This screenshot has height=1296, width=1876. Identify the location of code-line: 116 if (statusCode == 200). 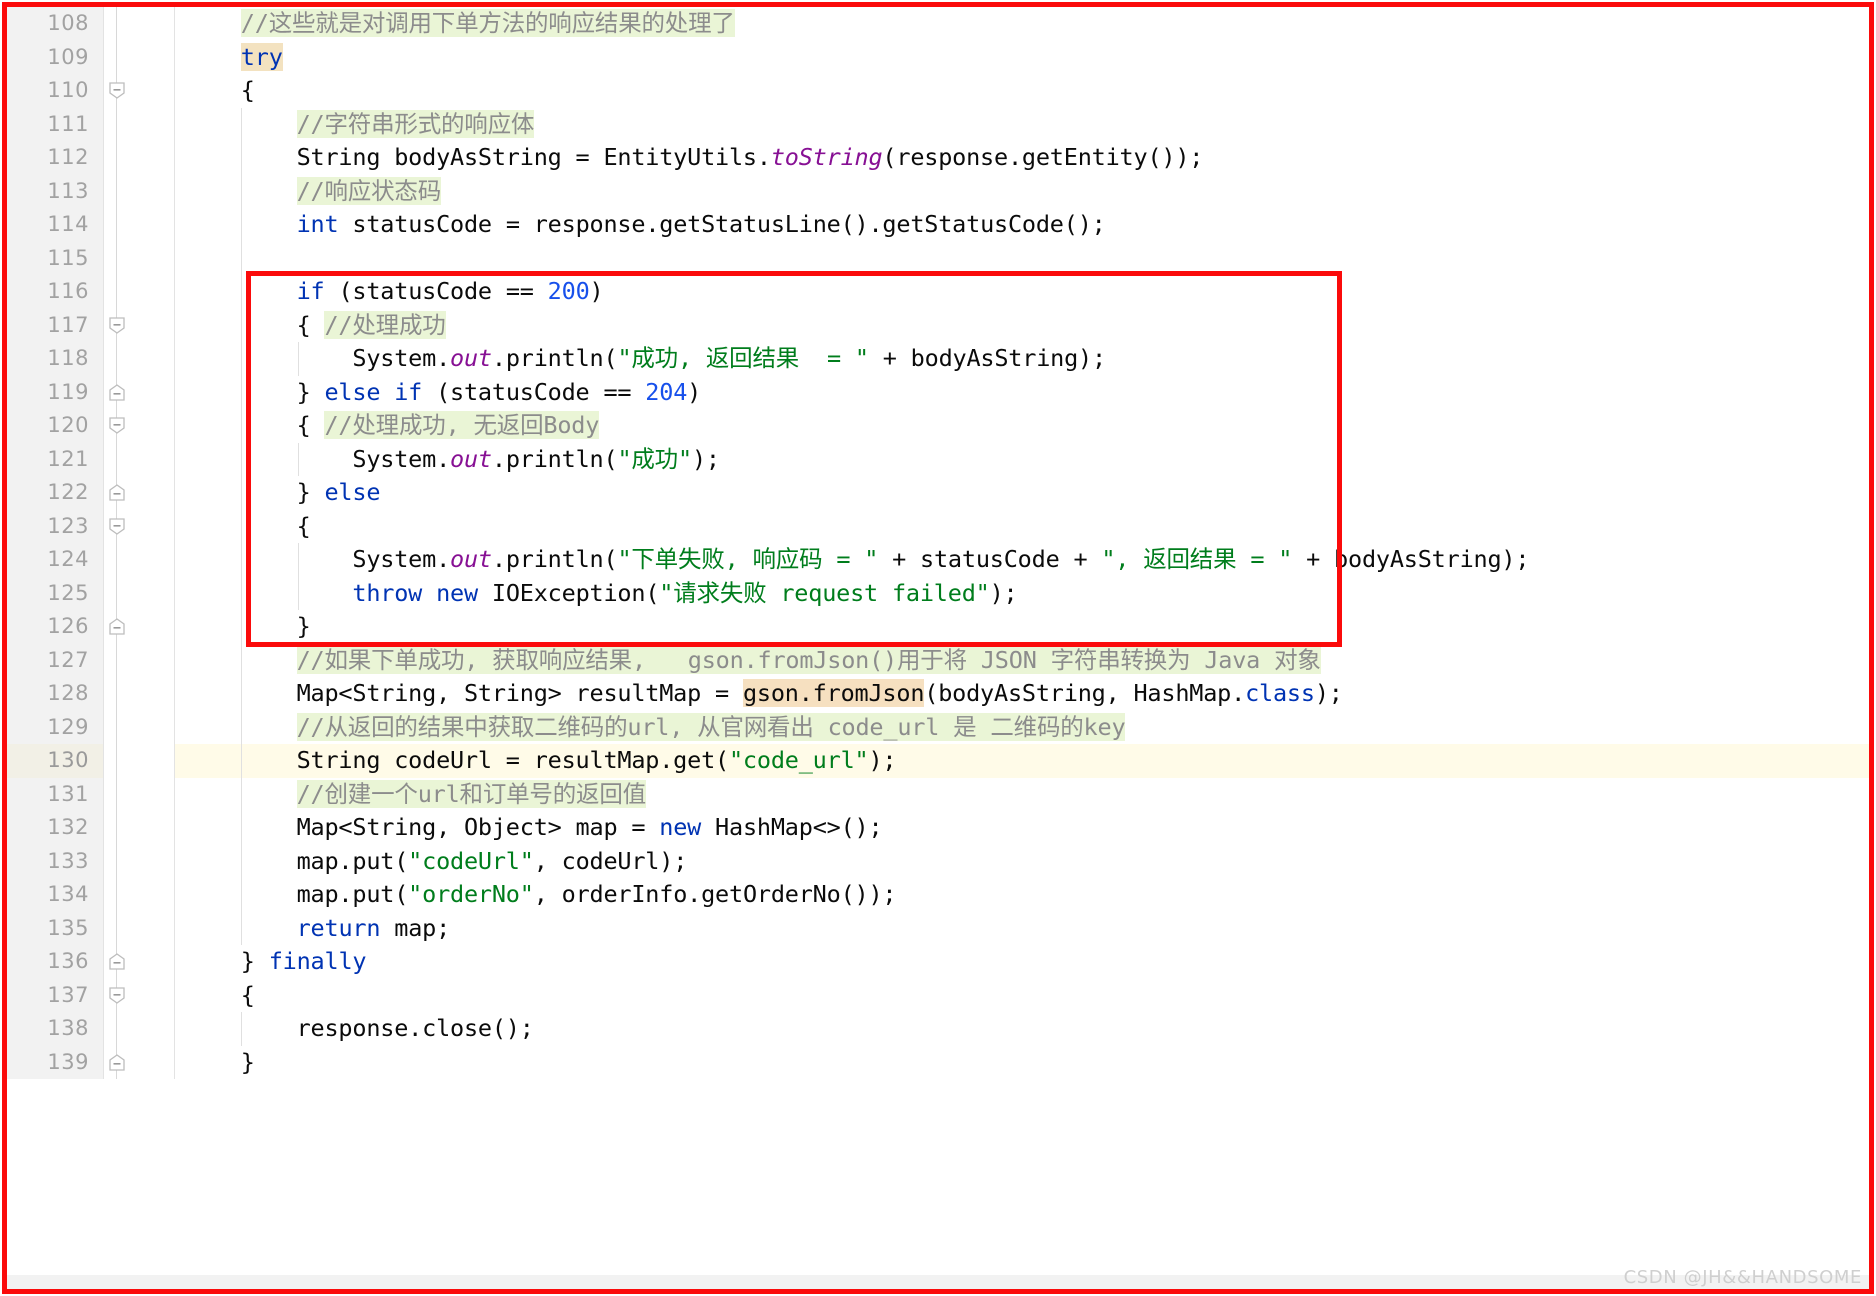
(938, 292).